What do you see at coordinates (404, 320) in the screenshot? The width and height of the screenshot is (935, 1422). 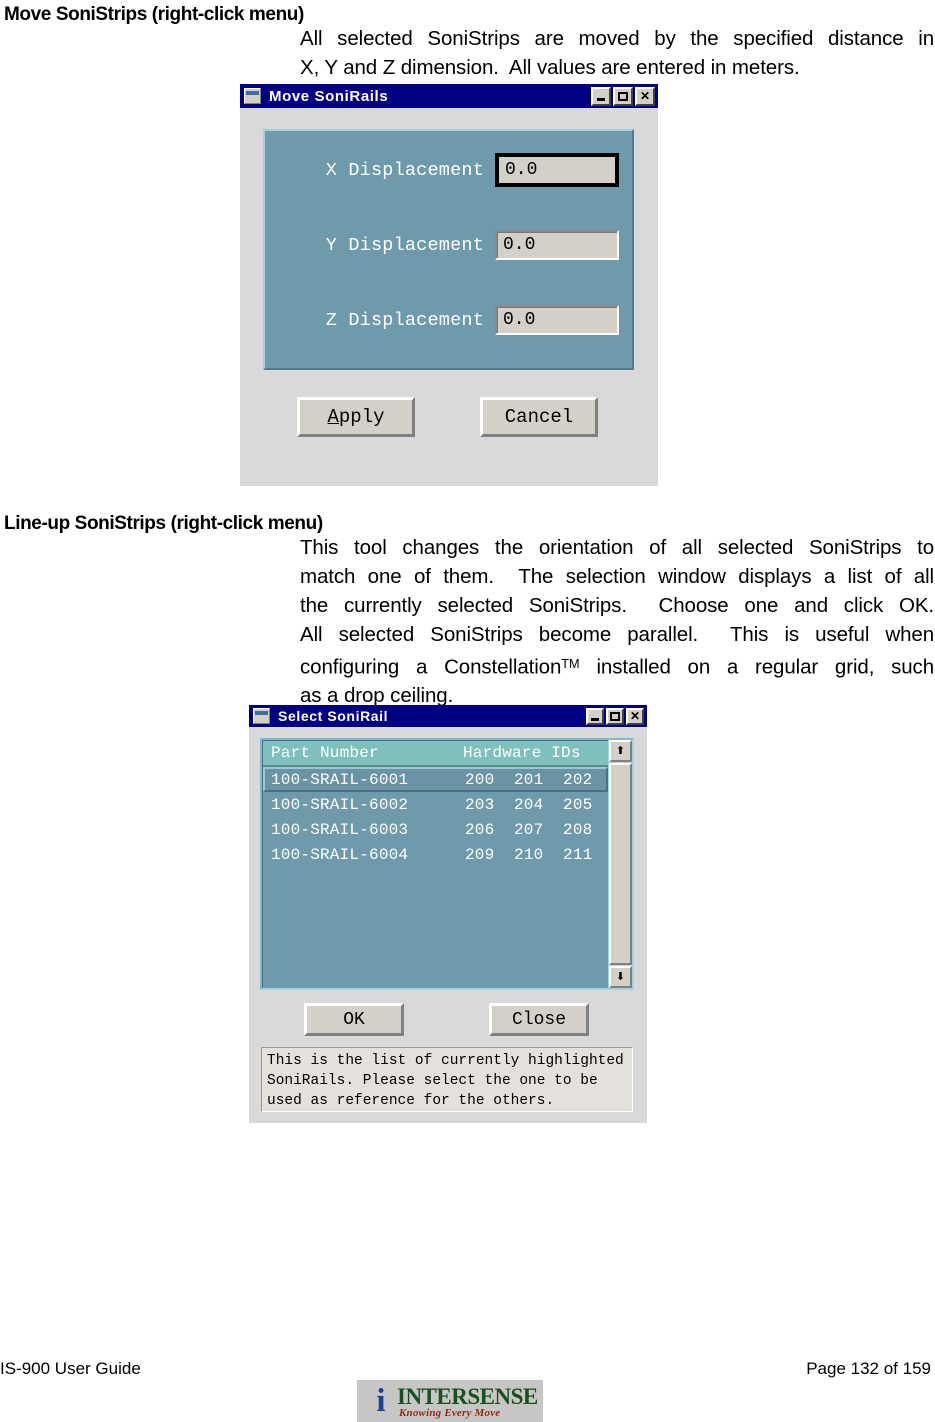 I see `z-displacement-label: Z Displacement` at bounding box center [404, 320].